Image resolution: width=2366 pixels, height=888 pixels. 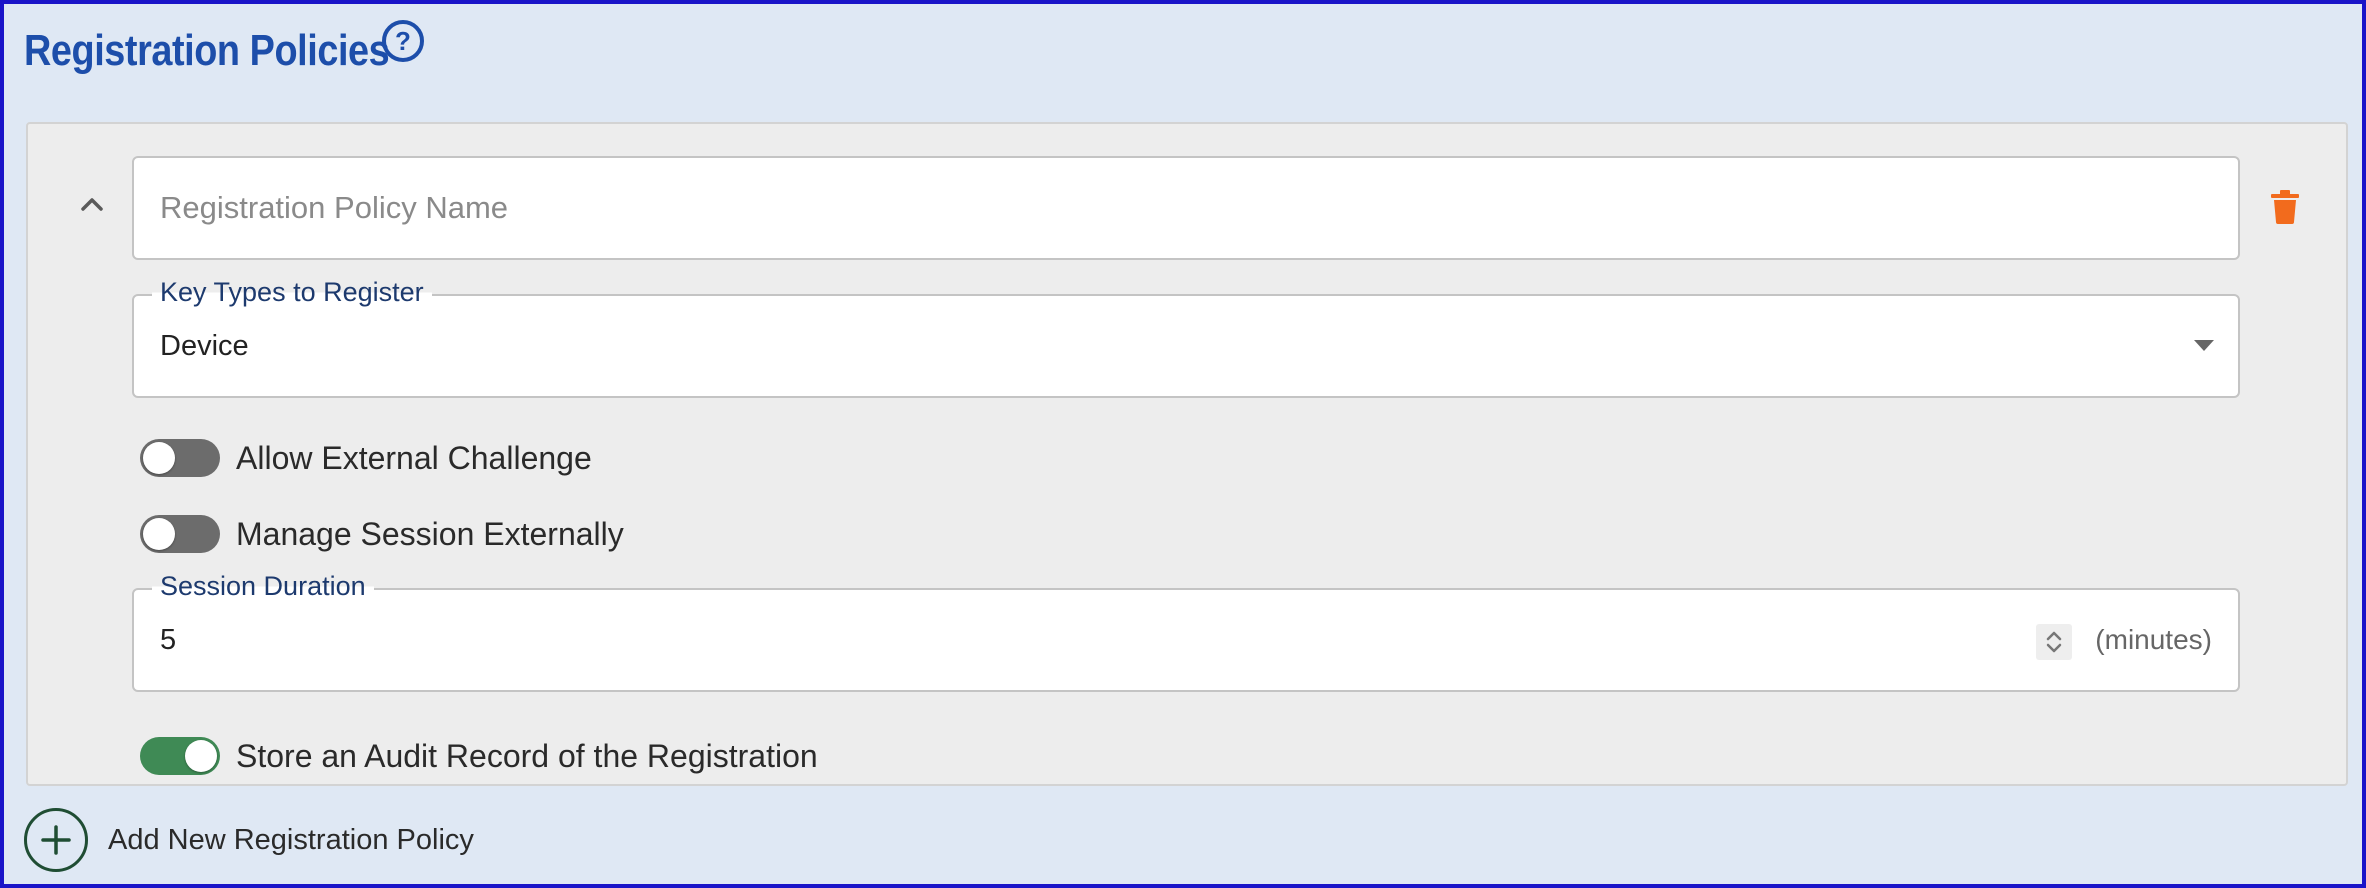 I want to click on manage-session-externally-toggle, so click(x=180, y=534).